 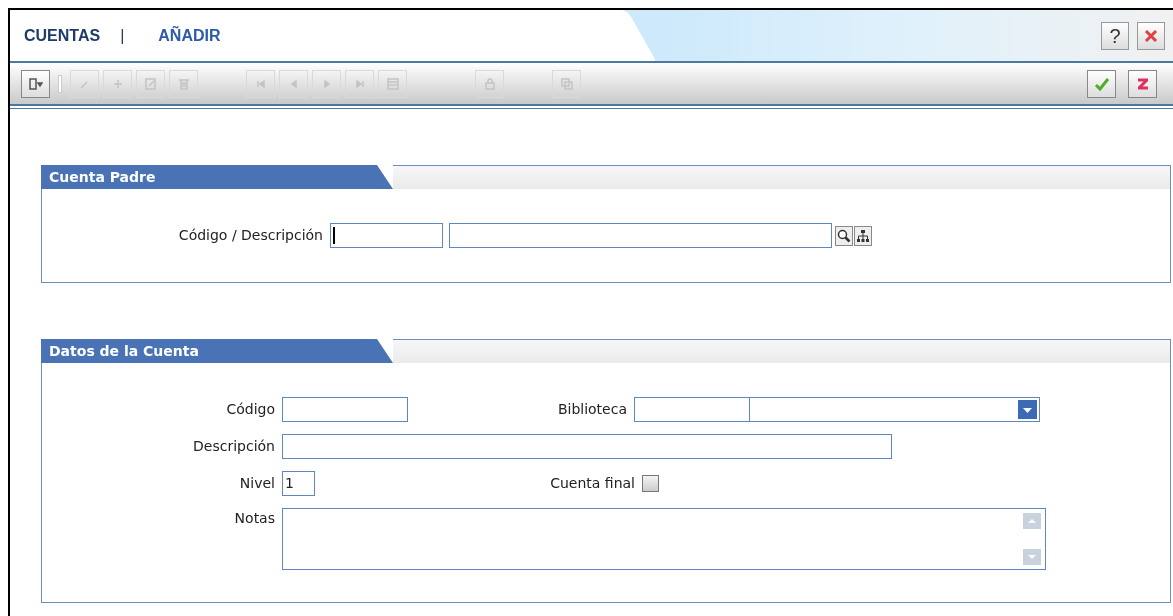 What do you see at coordinates (250, 409) in the screenshot?
I see `field-label: Código` at bounding box center [250, 409].